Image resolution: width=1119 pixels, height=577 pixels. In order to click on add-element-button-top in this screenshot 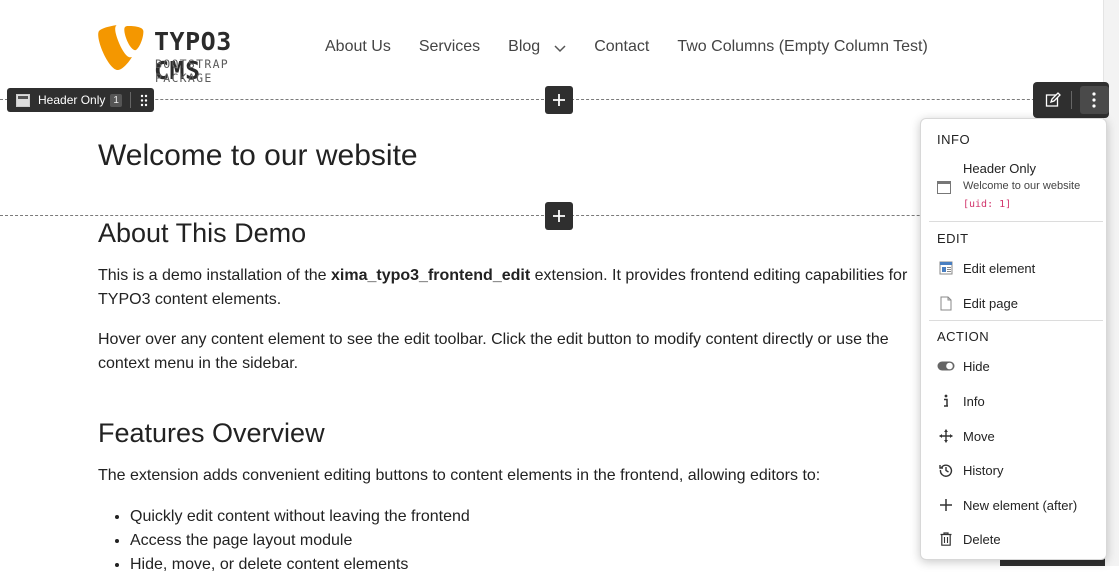, I will do `click(559, 100)`.